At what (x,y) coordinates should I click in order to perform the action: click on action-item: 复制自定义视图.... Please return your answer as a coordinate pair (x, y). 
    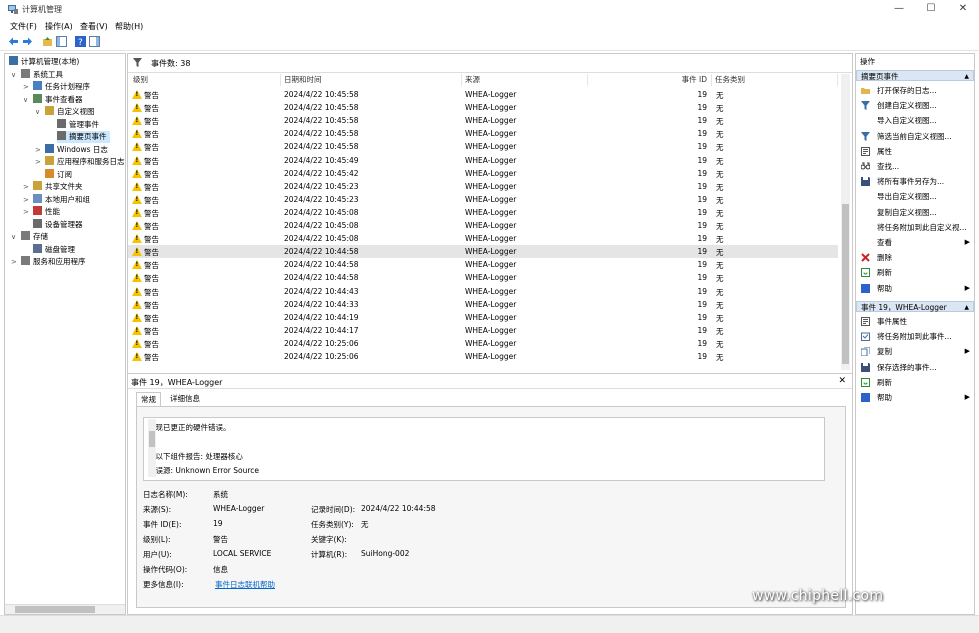
    Looking at the image, I should click on (915, 212).